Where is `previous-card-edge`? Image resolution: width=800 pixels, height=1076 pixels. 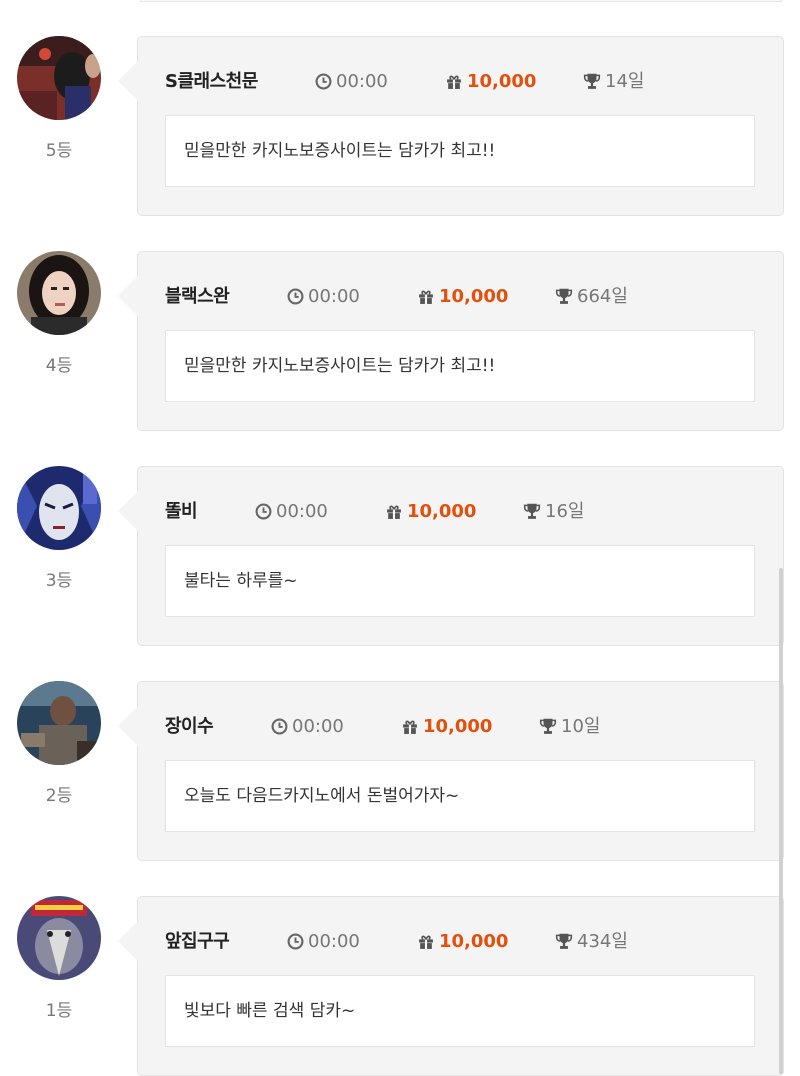 previous-card-edge is located at coordinates (461, 1).